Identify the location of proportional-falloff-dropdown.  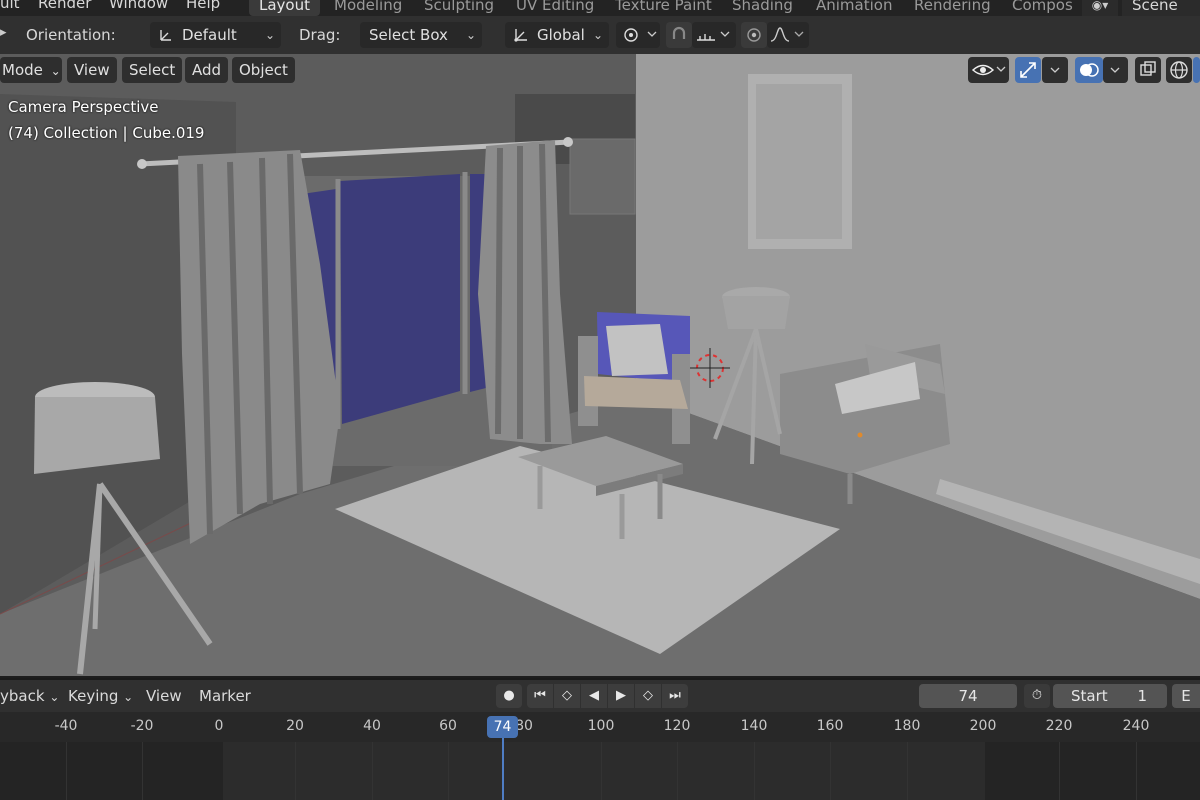
(788, 35).